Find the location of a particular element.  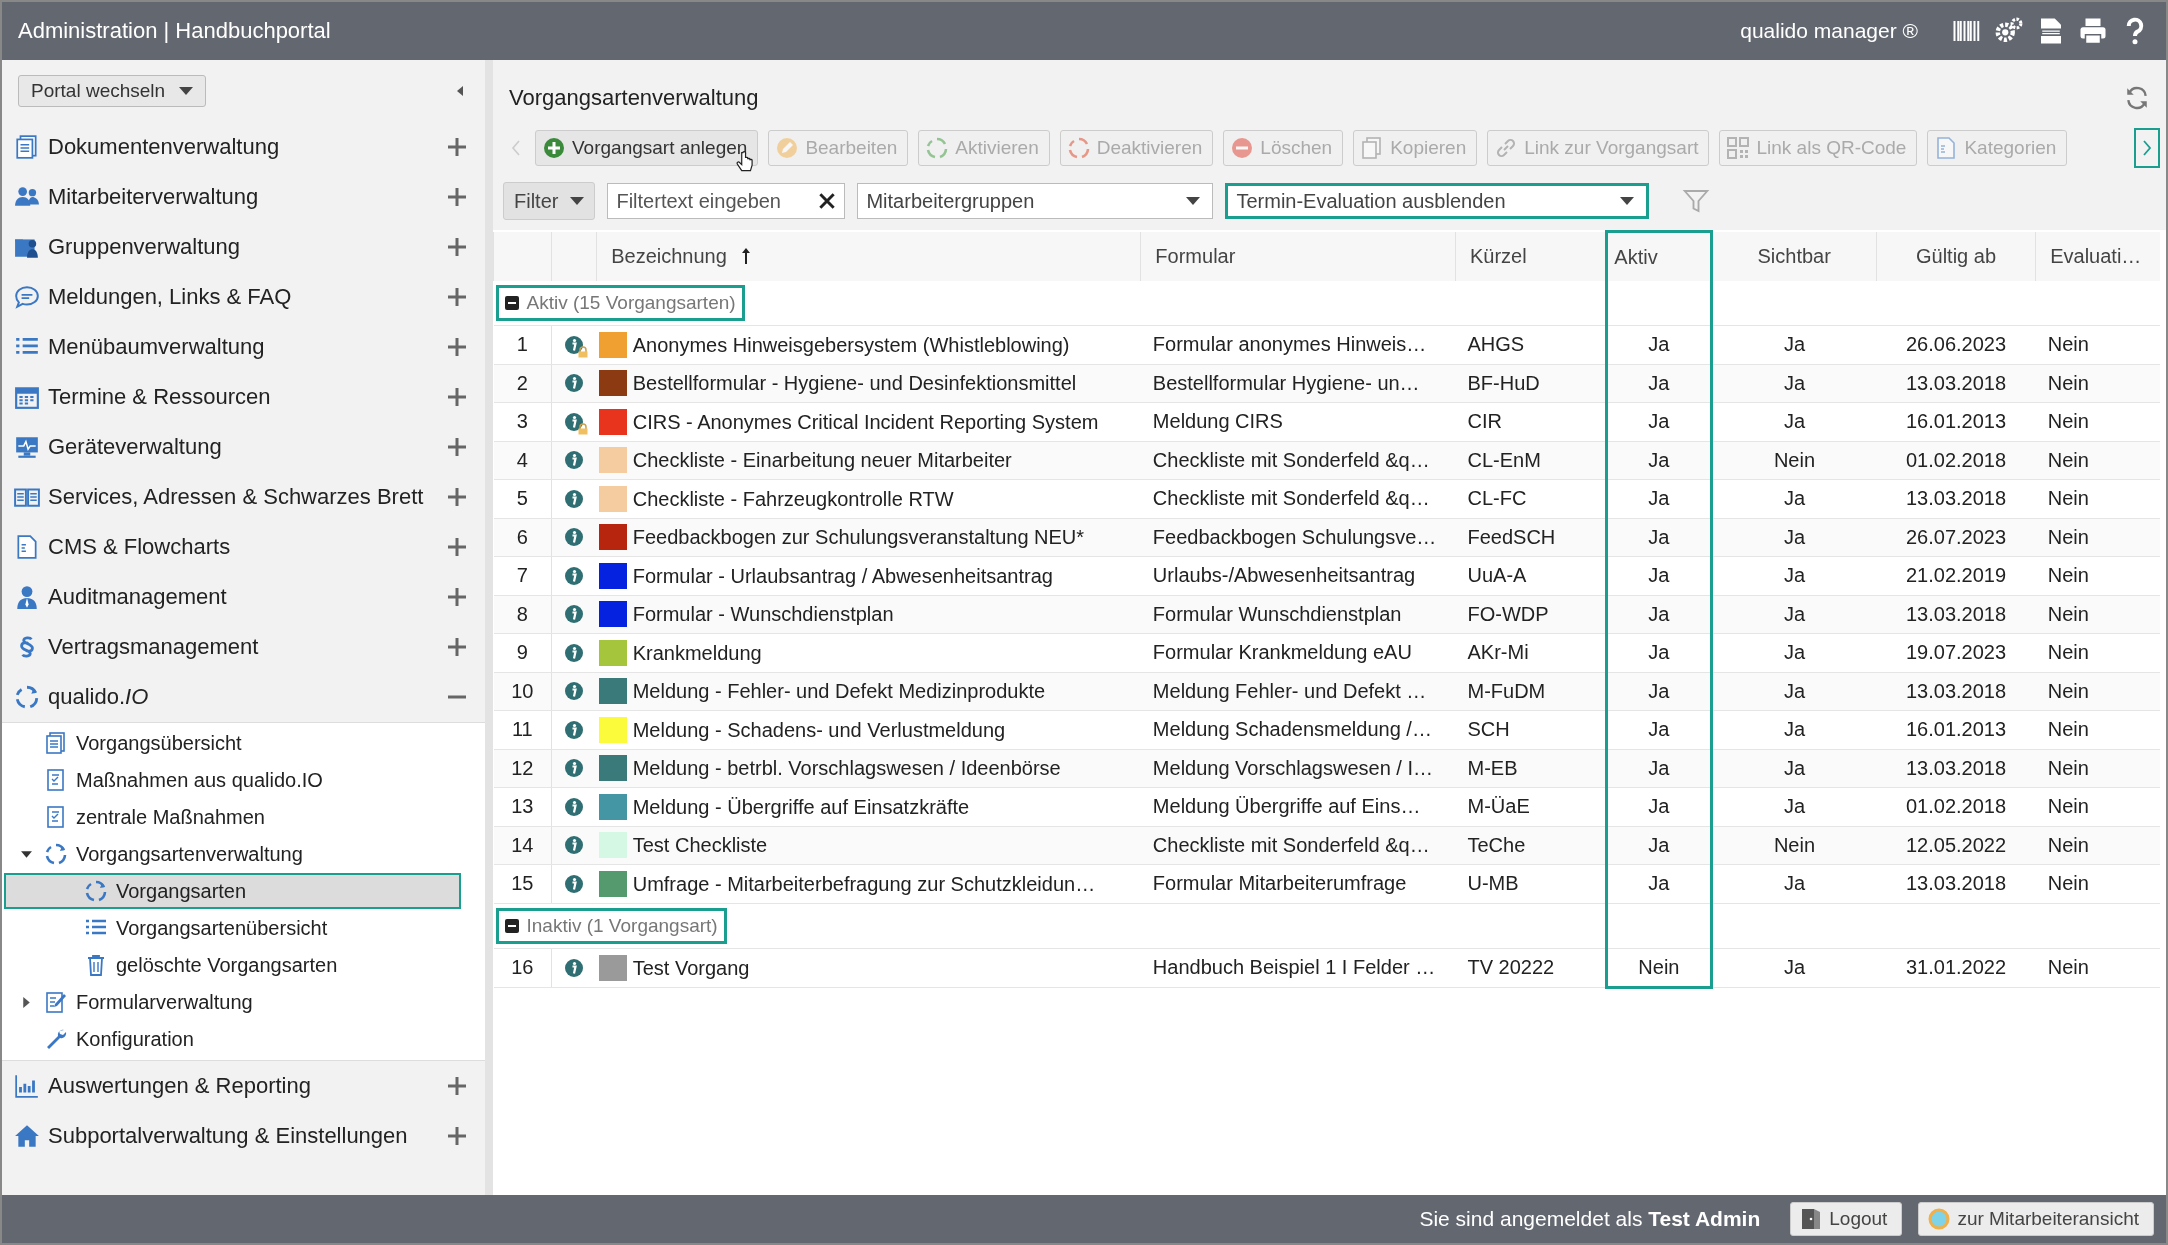

tree-item: Formularverwaltung is located at coordinates (232, 1002).